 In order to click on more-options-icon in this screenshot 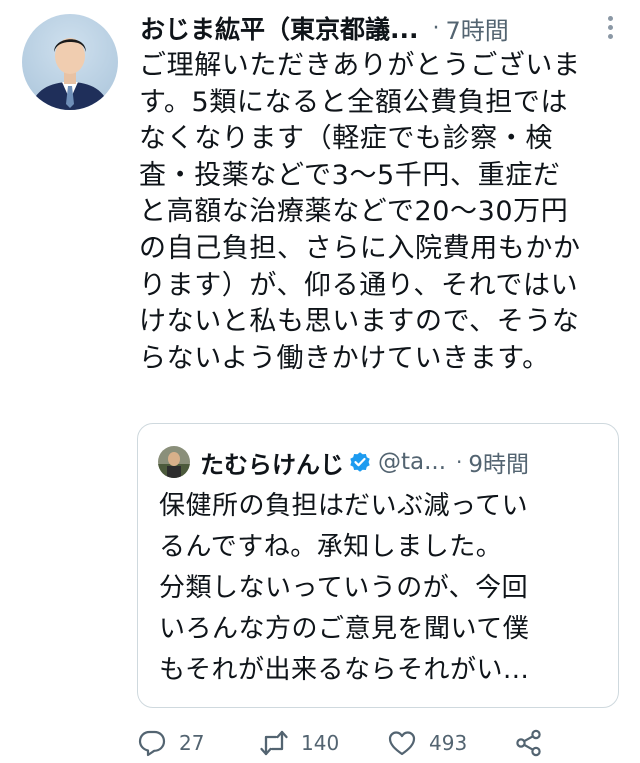, I will do `click(611, 28)`.